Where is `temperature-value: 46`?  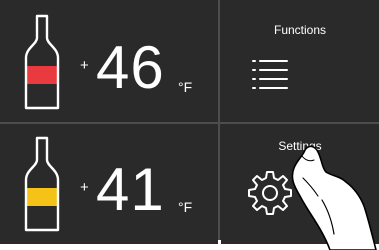
temperature-value: 46 is located at coordinates (130, 67).